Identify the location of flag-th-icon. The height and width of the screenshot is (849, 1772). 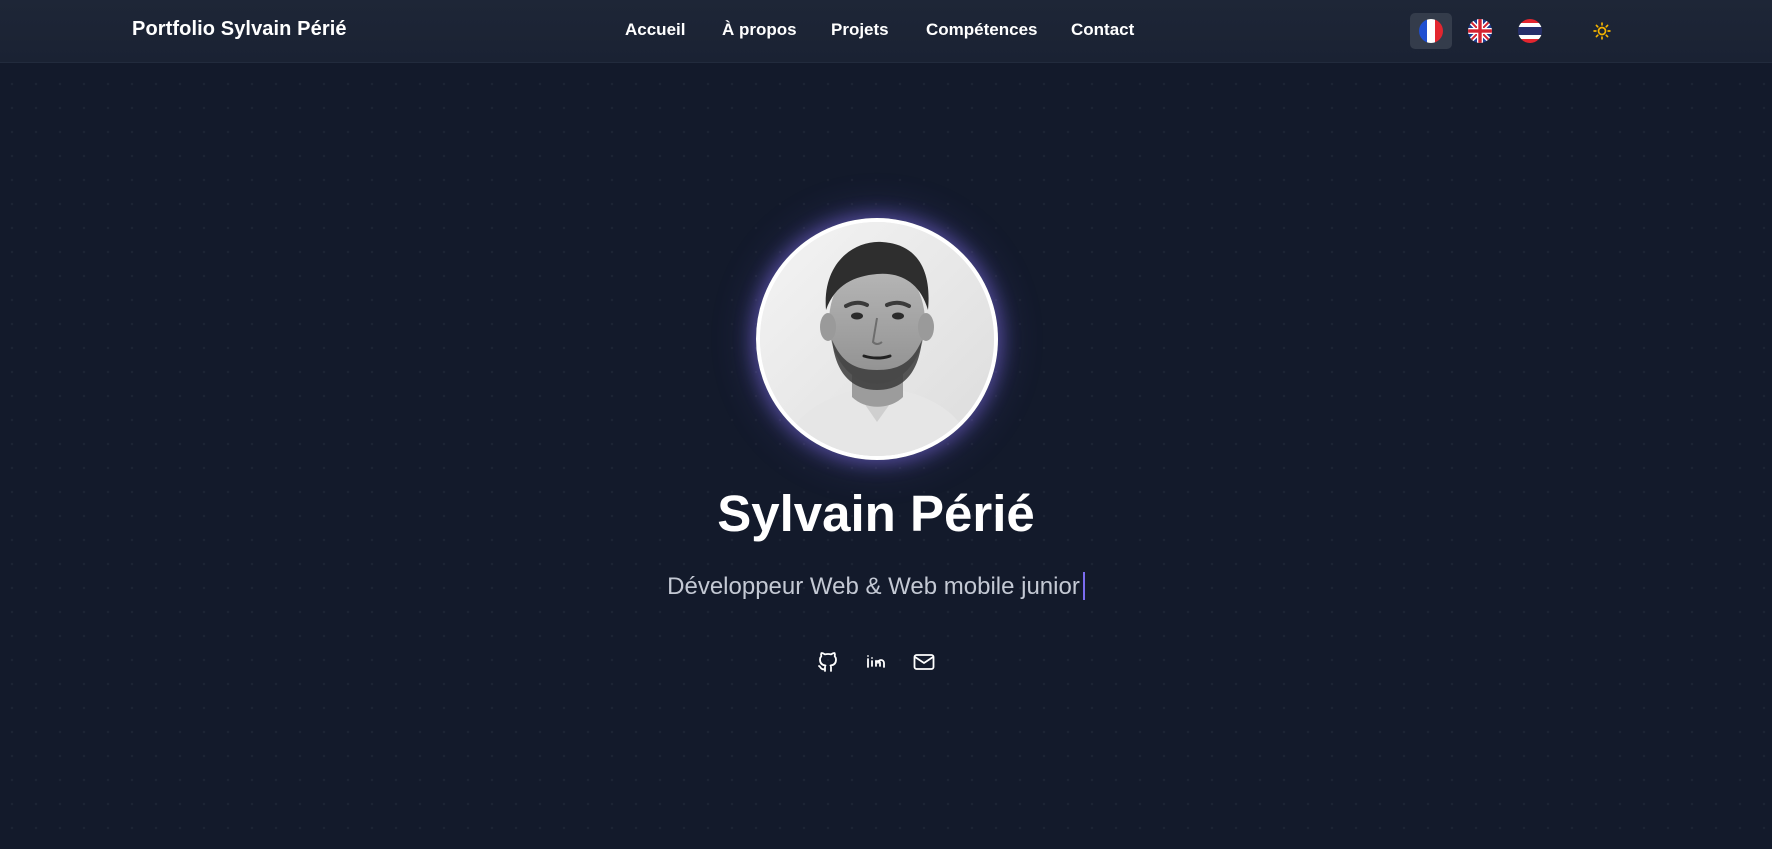
(1530, 31).